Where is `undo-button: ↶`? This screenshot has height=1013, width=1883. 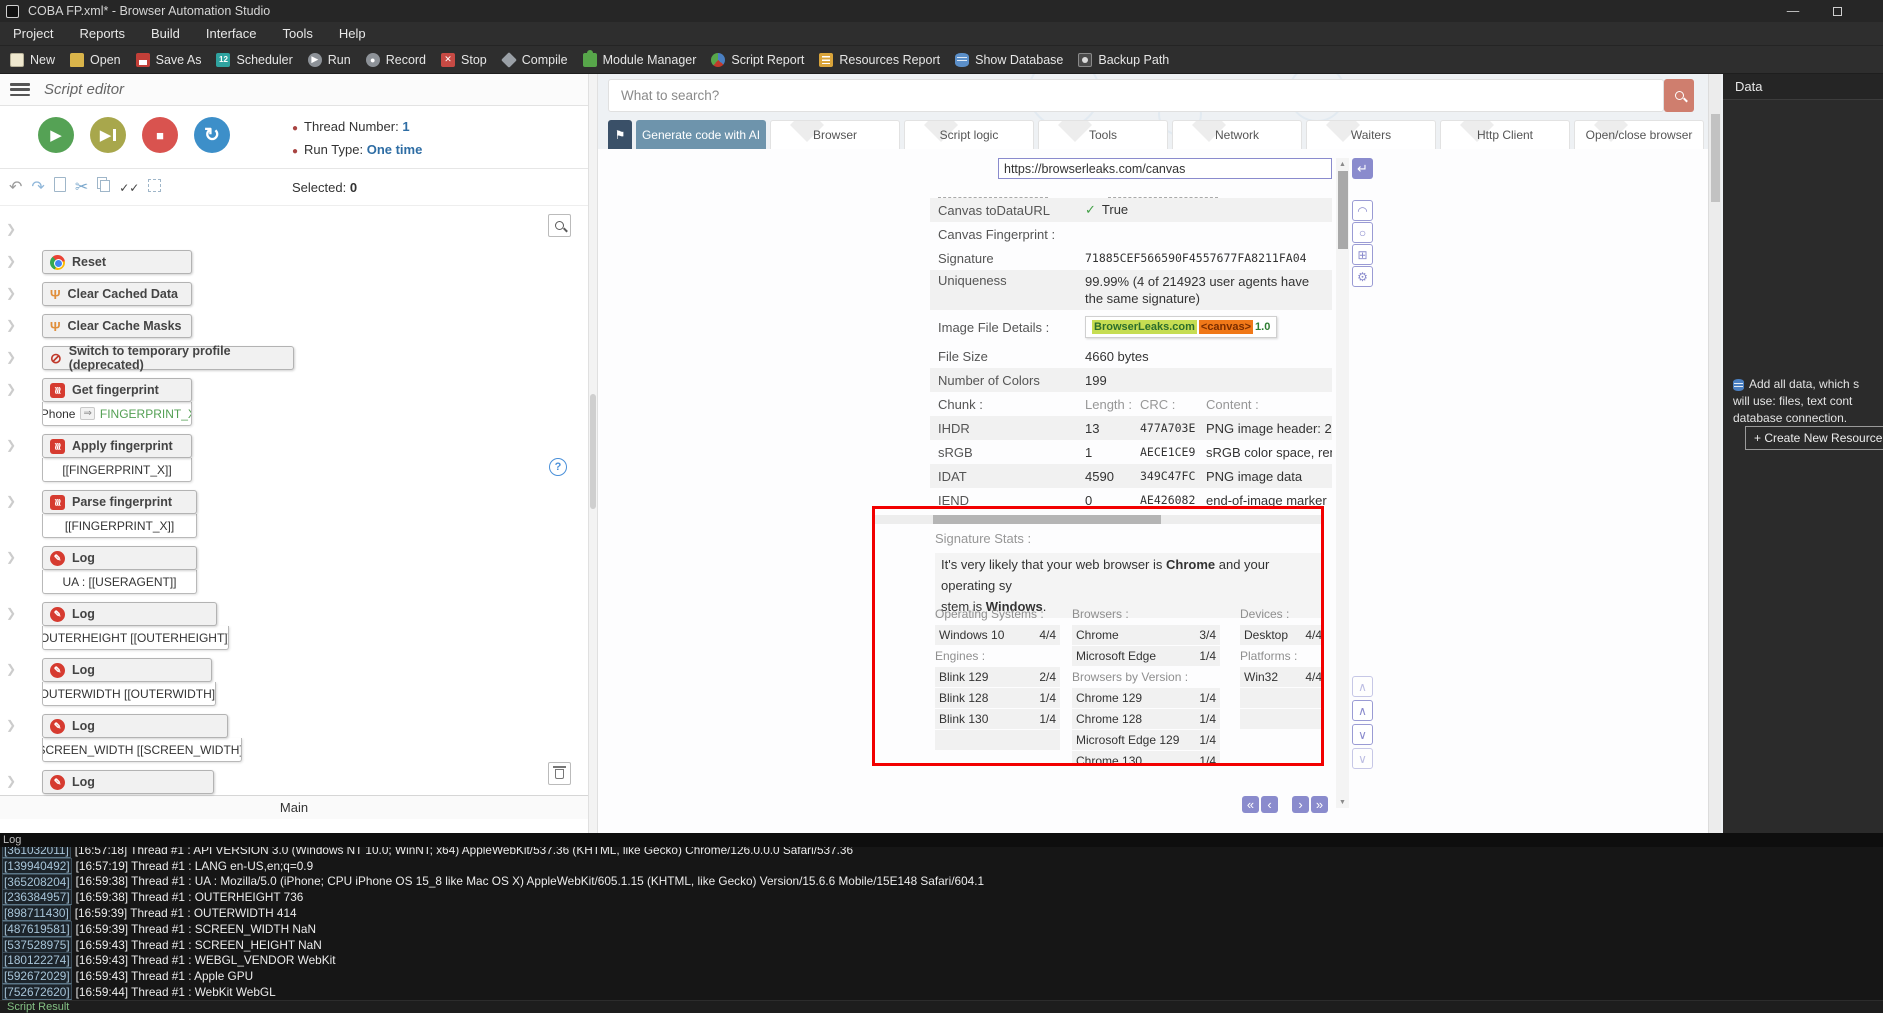 undo-button: ↶ is located at coordinates (15, 187).